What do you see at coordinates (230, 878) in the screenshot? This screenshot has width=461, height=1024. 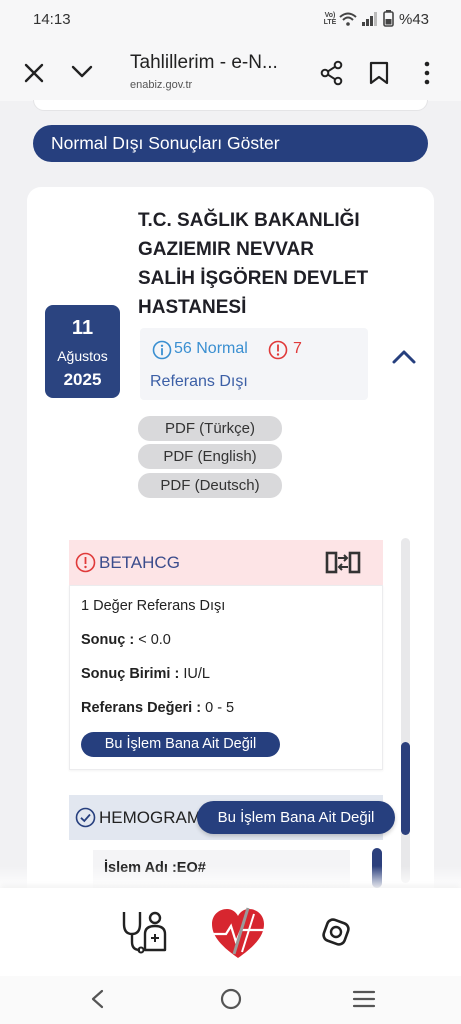 I see `scroll-fade` at bounding box center [230, 878].